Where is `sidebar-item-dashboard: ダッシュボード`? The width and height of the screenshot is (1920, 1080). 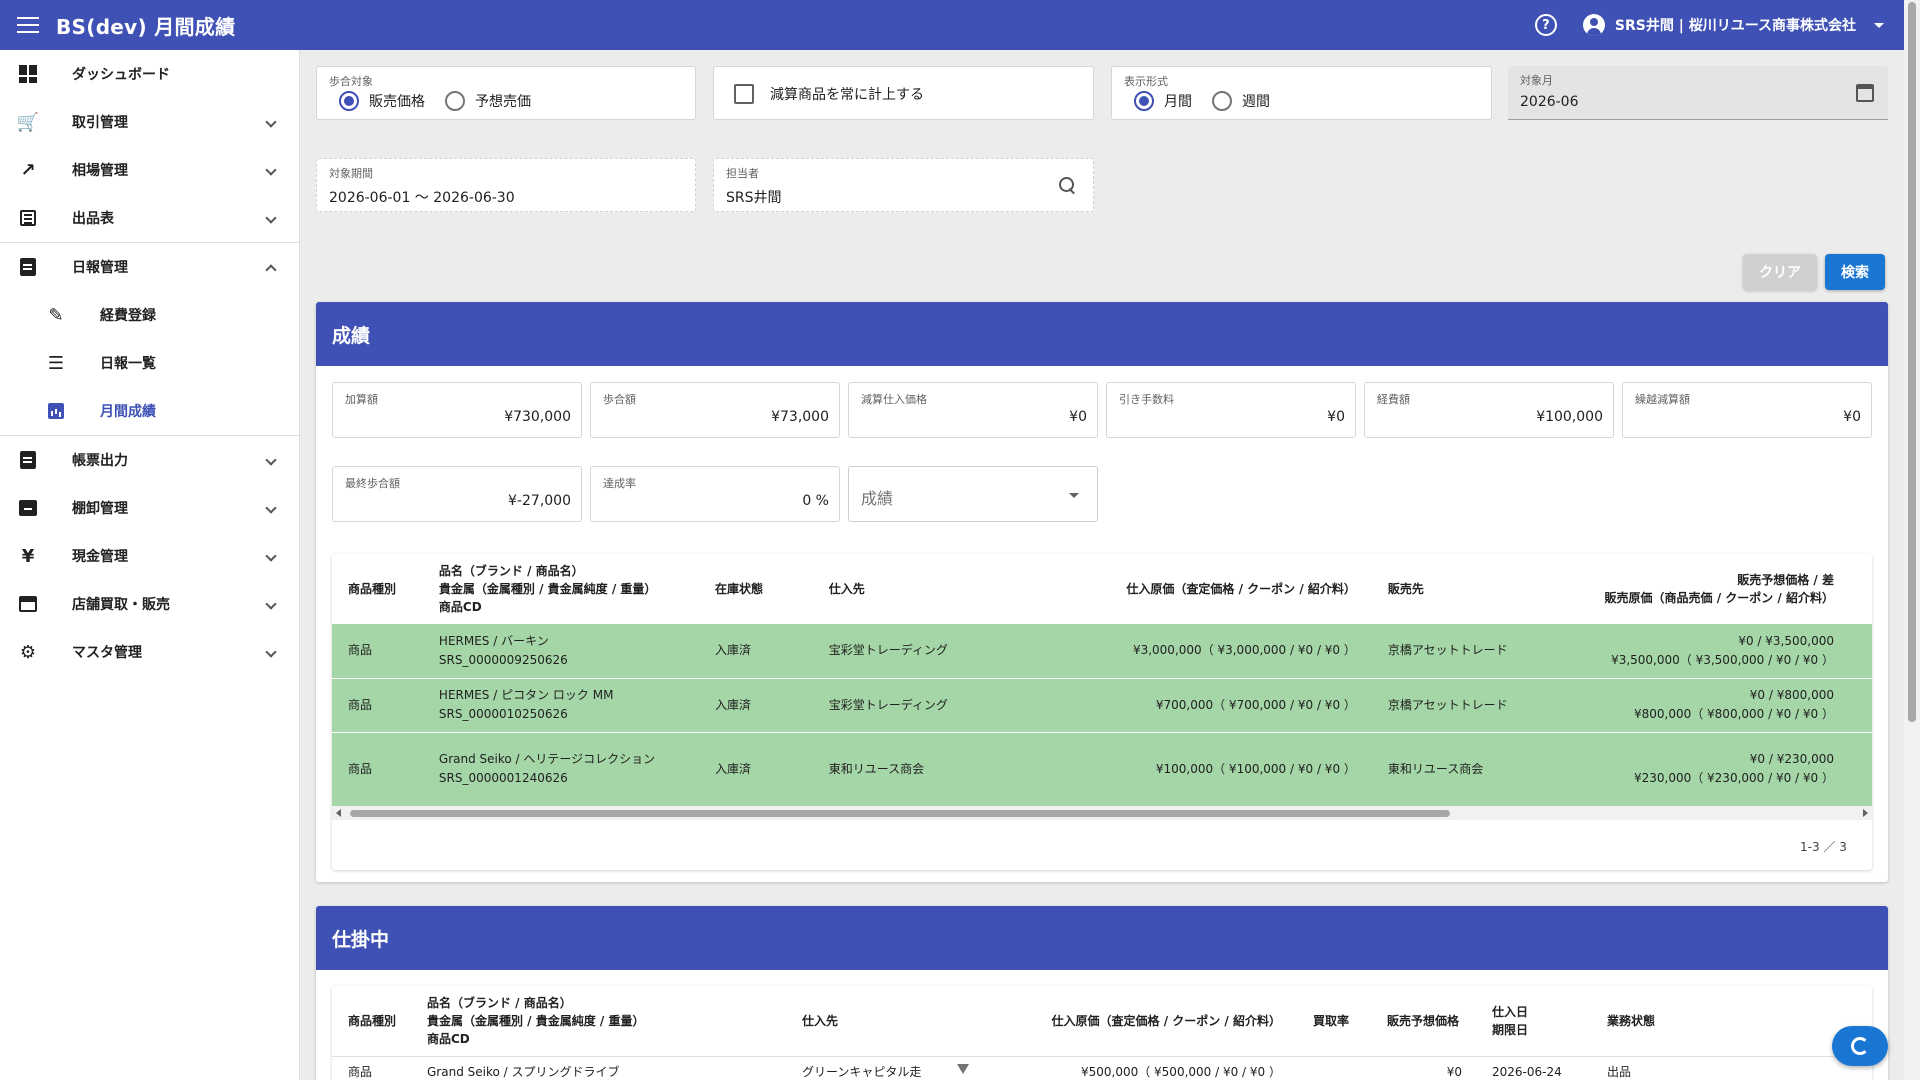
sidebar-item-dashboard: ダッシュボード is located at coordinates (149, 74).